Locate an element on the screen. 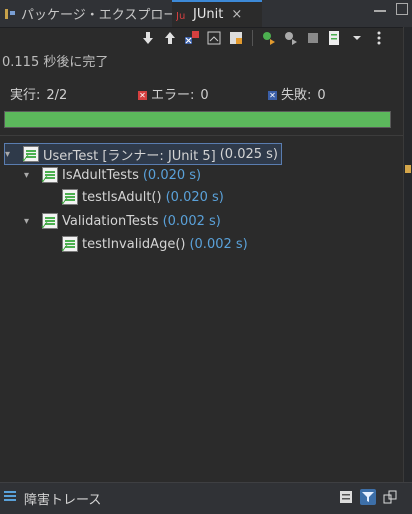 The height and width of the screenshot is (514, 412). failures-counter: ✕ 失敗: 0 is located at coordinates (297, 93).